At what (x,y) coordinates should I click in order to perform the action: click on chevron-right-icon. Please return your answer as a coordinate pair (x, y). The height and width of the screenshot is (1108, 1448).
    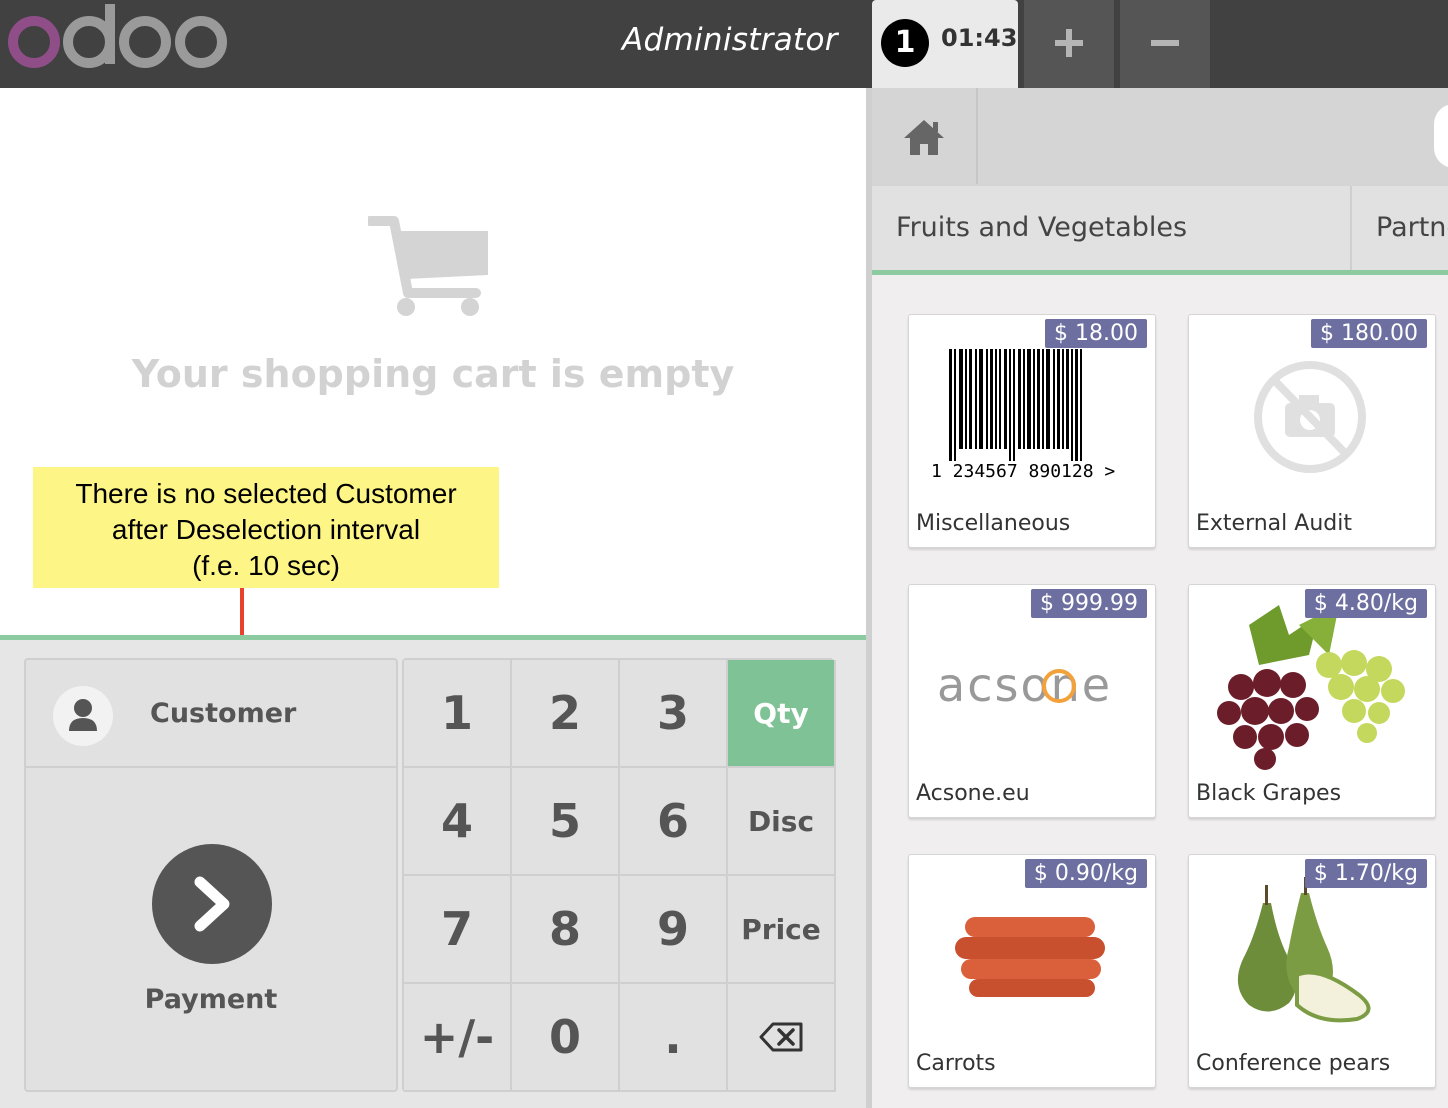
    Looking at the image, I should click on (212, 904).